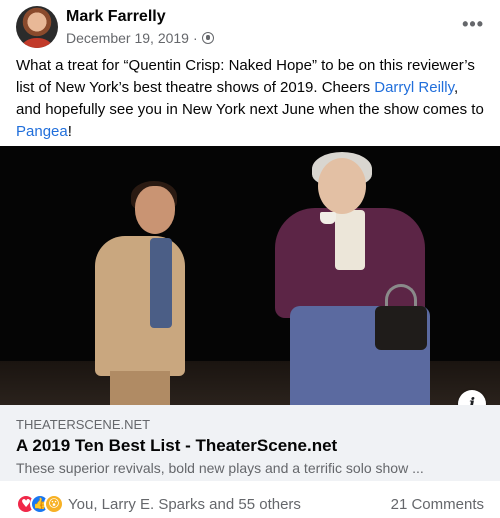 The image size is (500, 518). I want to click on mention-pangea: Pangea, so click(42, 131).